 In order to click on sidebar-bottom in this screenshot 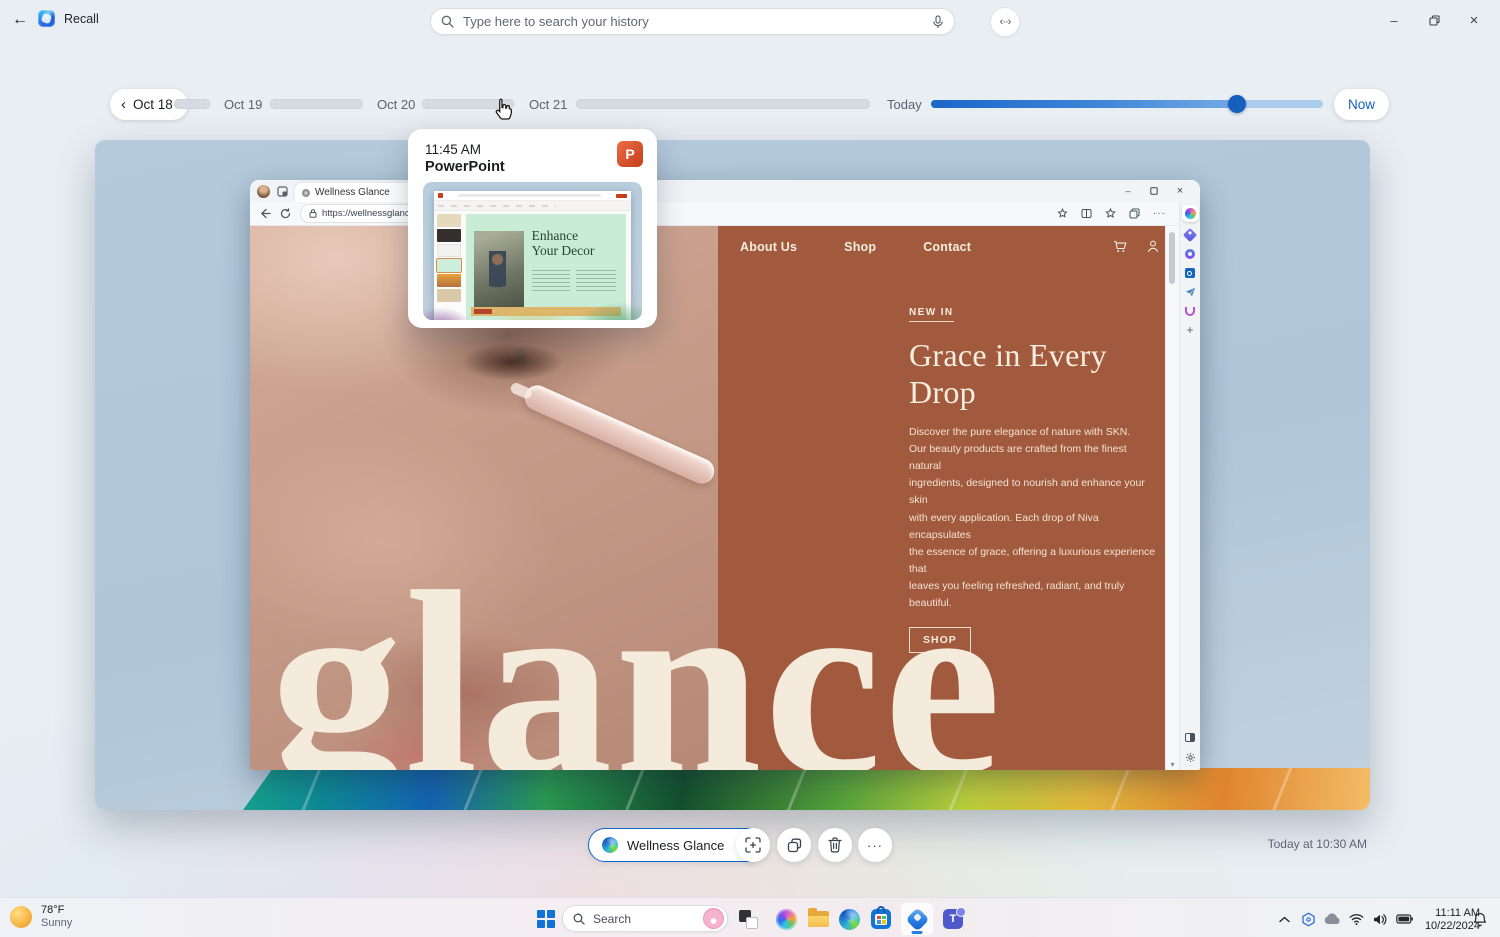, I will do `click(1190, 747)`.